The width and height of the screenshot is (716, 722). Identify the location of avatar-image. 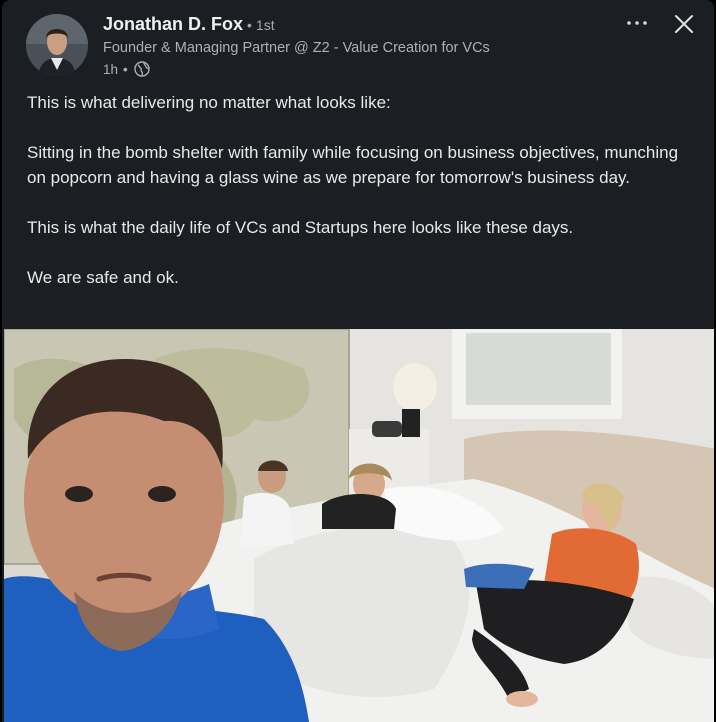
(57, 45).